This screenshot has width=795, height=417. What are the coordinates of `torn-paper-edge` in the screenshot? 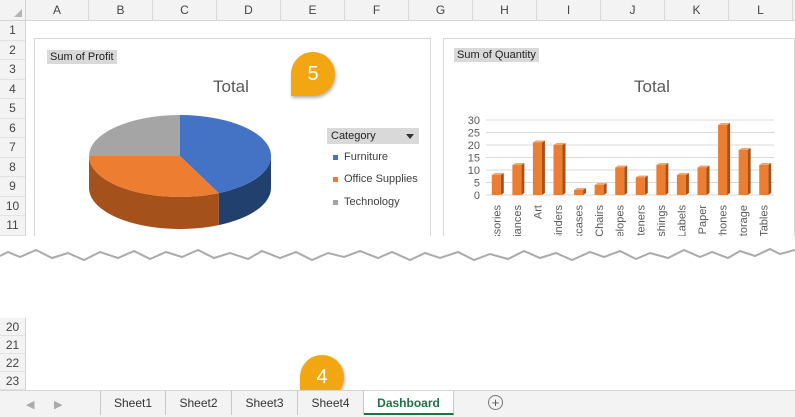 It's located at (397, 249).